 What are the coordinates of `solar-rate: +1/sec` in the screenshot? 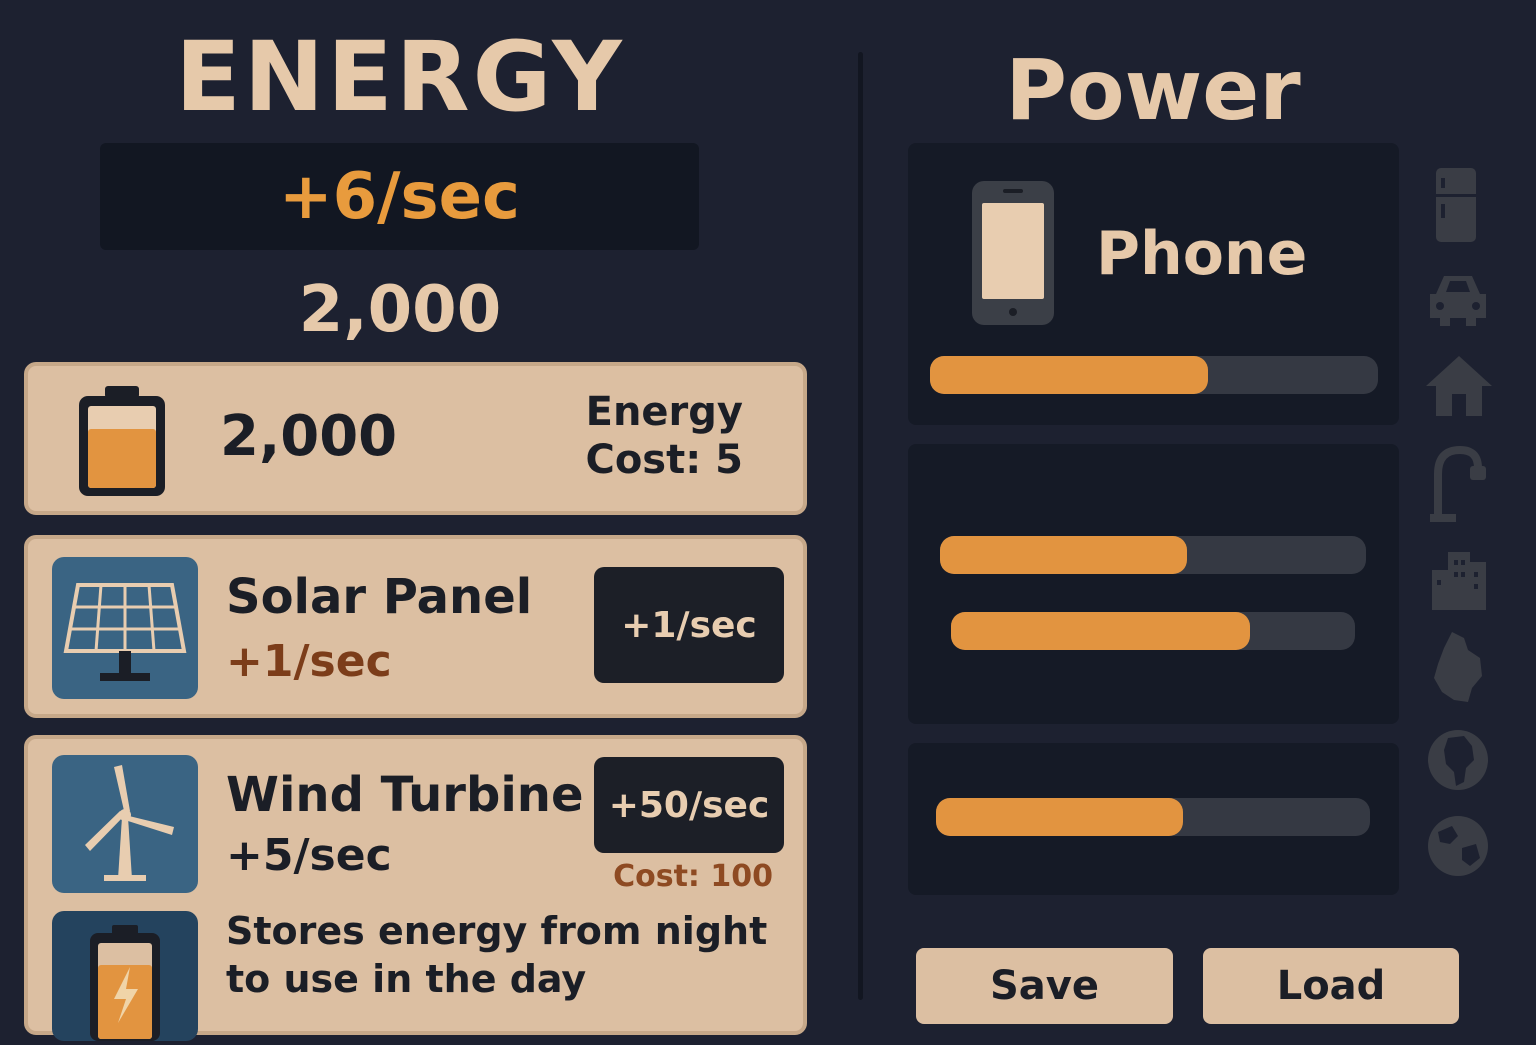 It's located at (309, 661).